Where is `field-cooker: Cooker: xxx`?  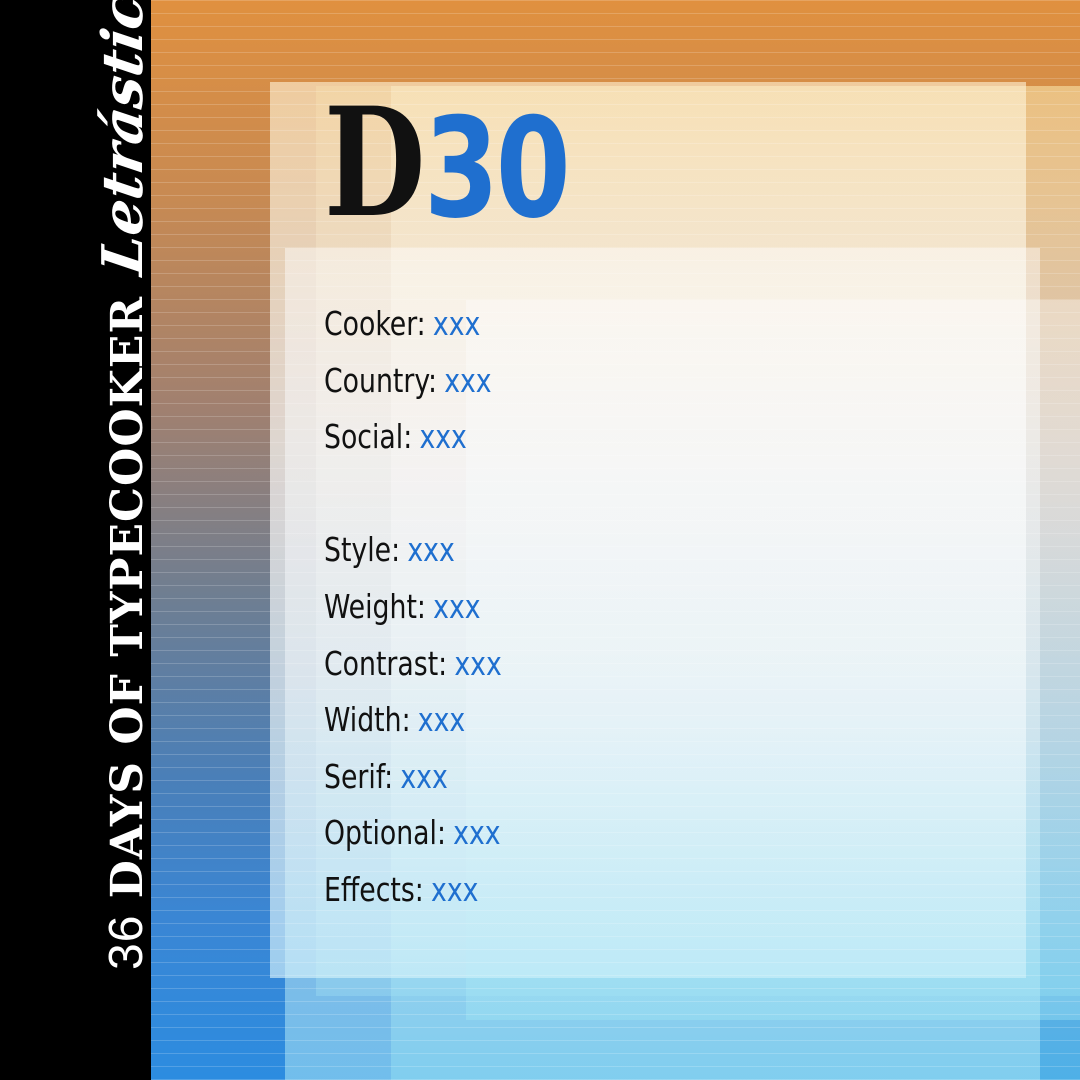
field-cooker: Cooker: xxx is located at coordinates (639, 324).